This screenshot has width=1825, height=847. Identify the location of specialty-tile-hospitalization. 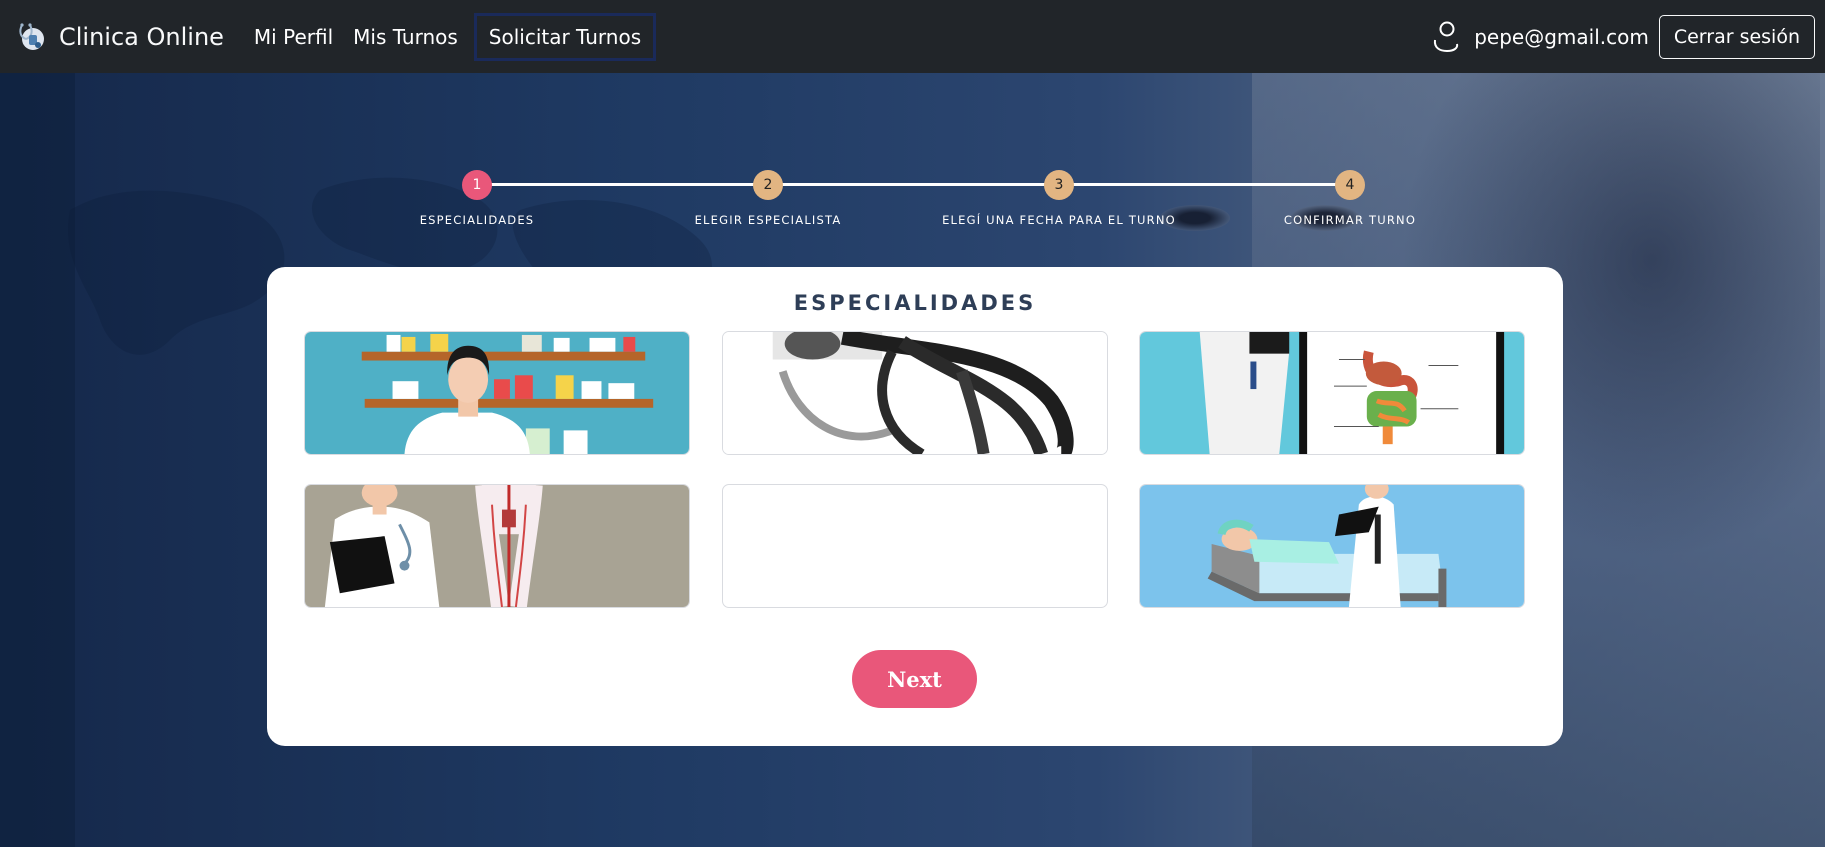
(1332, 546).